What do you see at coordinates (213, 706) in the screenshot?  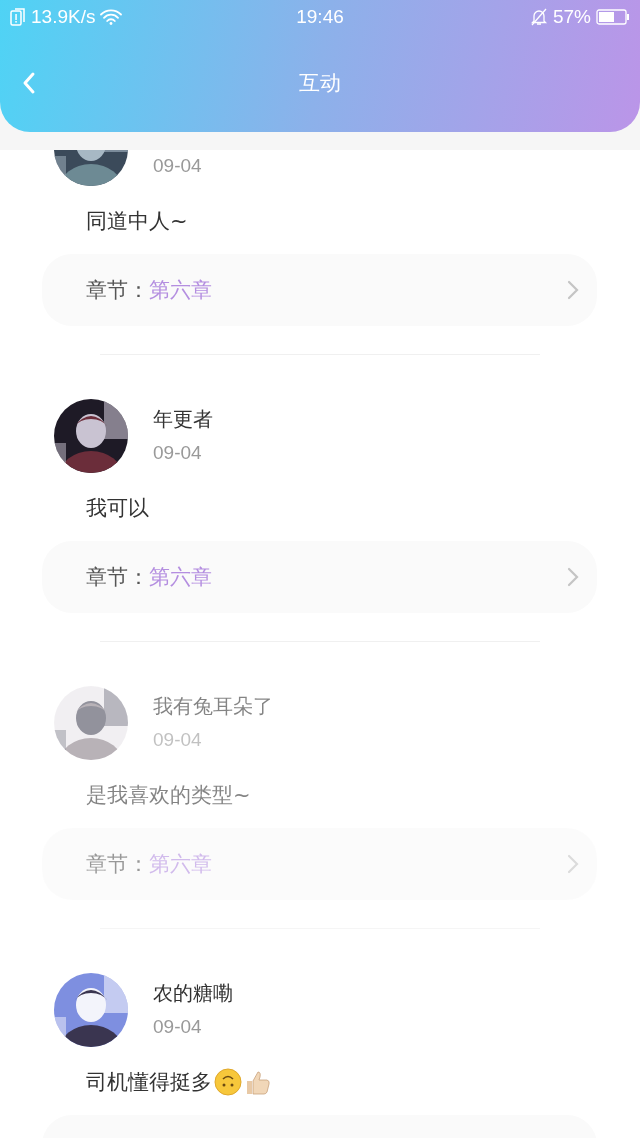 I see `user-name: 我有兔耳朵了` at bounding box center [213, 706].